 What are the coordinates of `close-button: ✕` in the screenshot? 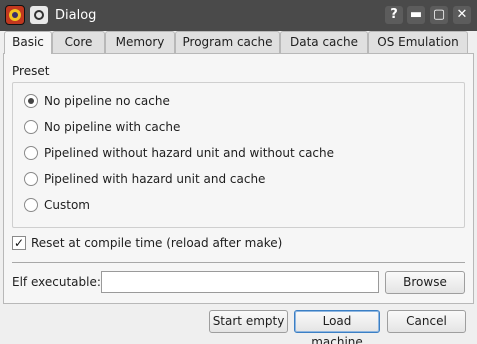 It's located at (462, 15).